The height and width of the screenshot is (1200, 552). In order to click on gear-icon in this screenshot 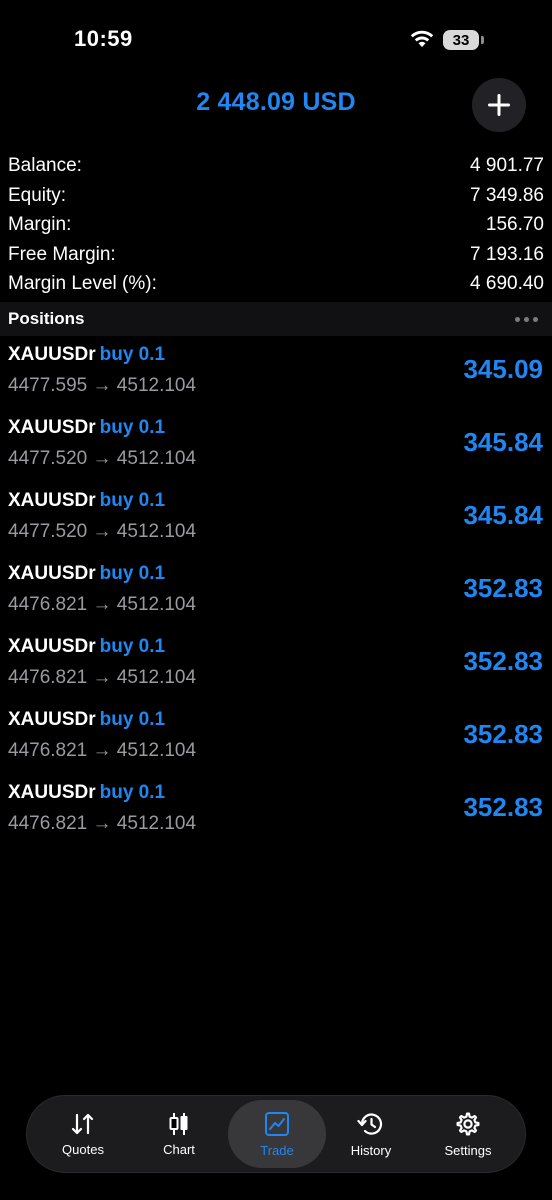, I will do `click(468, 1124)`.